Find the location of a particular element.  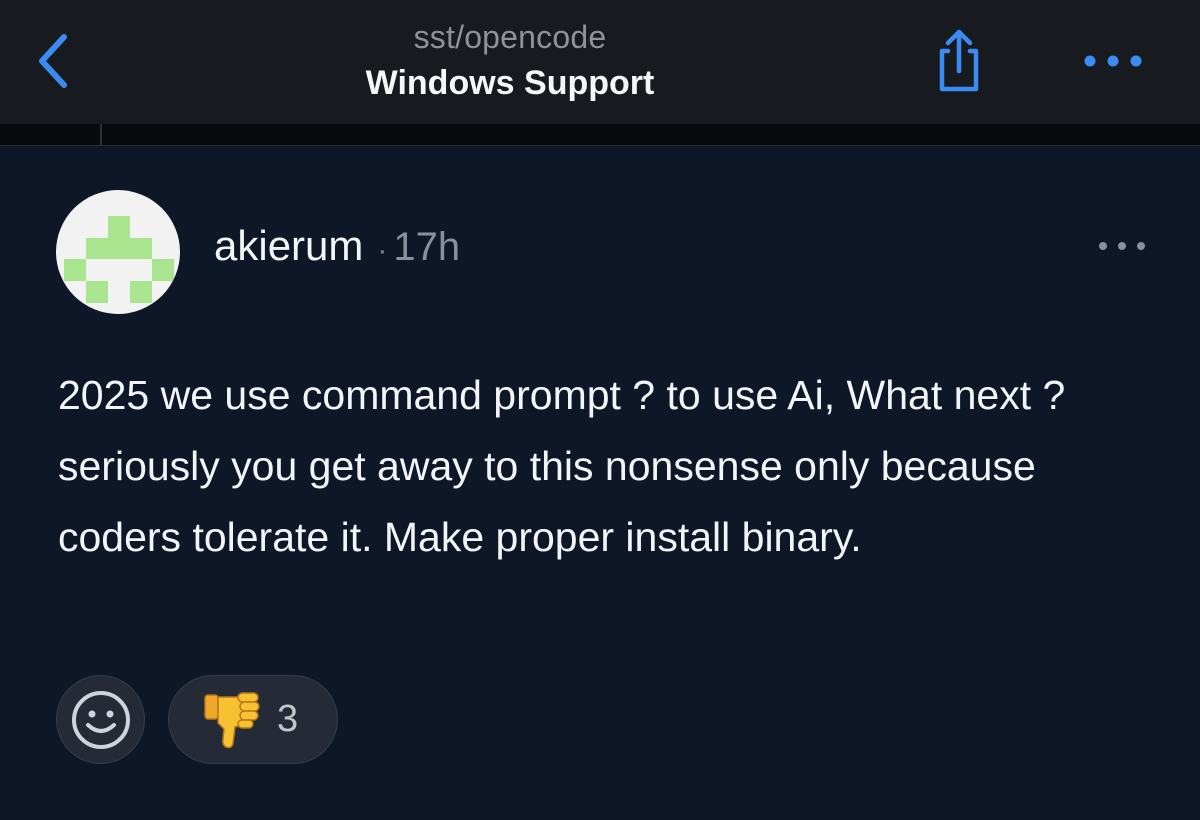

share-icon is located at coordinates (959, 60).